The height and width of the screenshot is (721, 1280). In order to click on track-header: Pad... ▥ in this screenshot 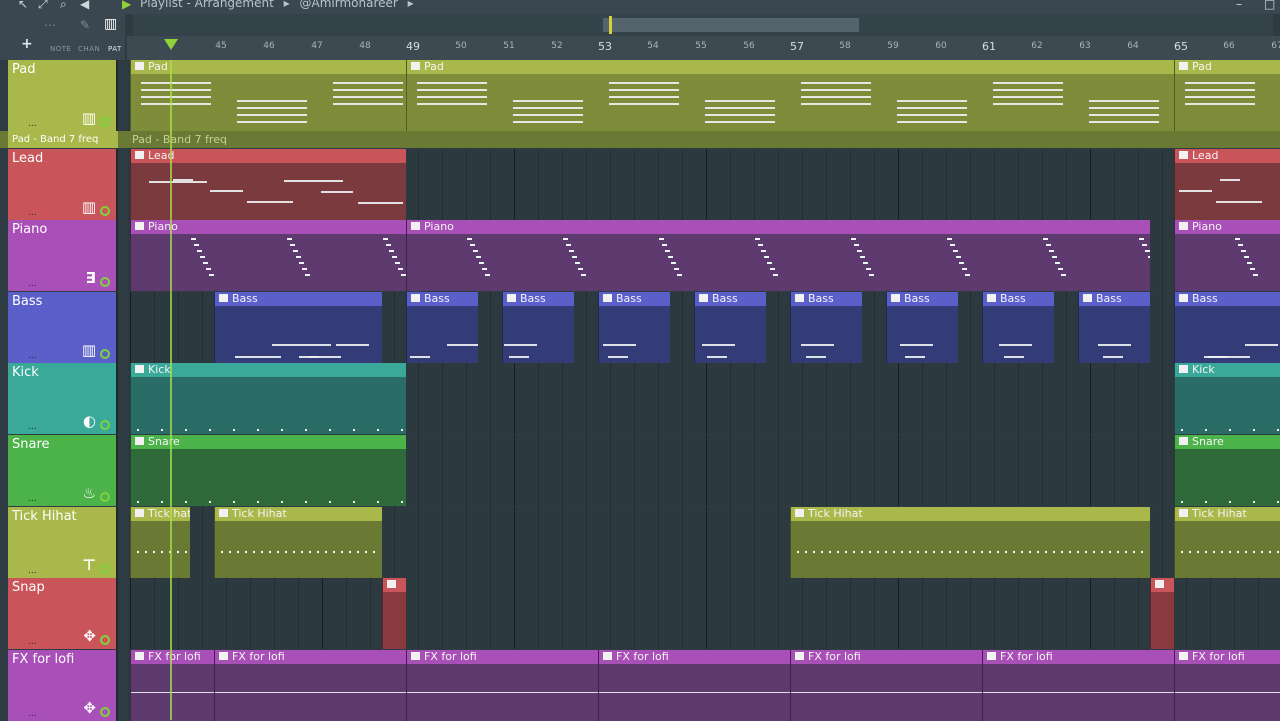, I will do `click(63, 95)`.